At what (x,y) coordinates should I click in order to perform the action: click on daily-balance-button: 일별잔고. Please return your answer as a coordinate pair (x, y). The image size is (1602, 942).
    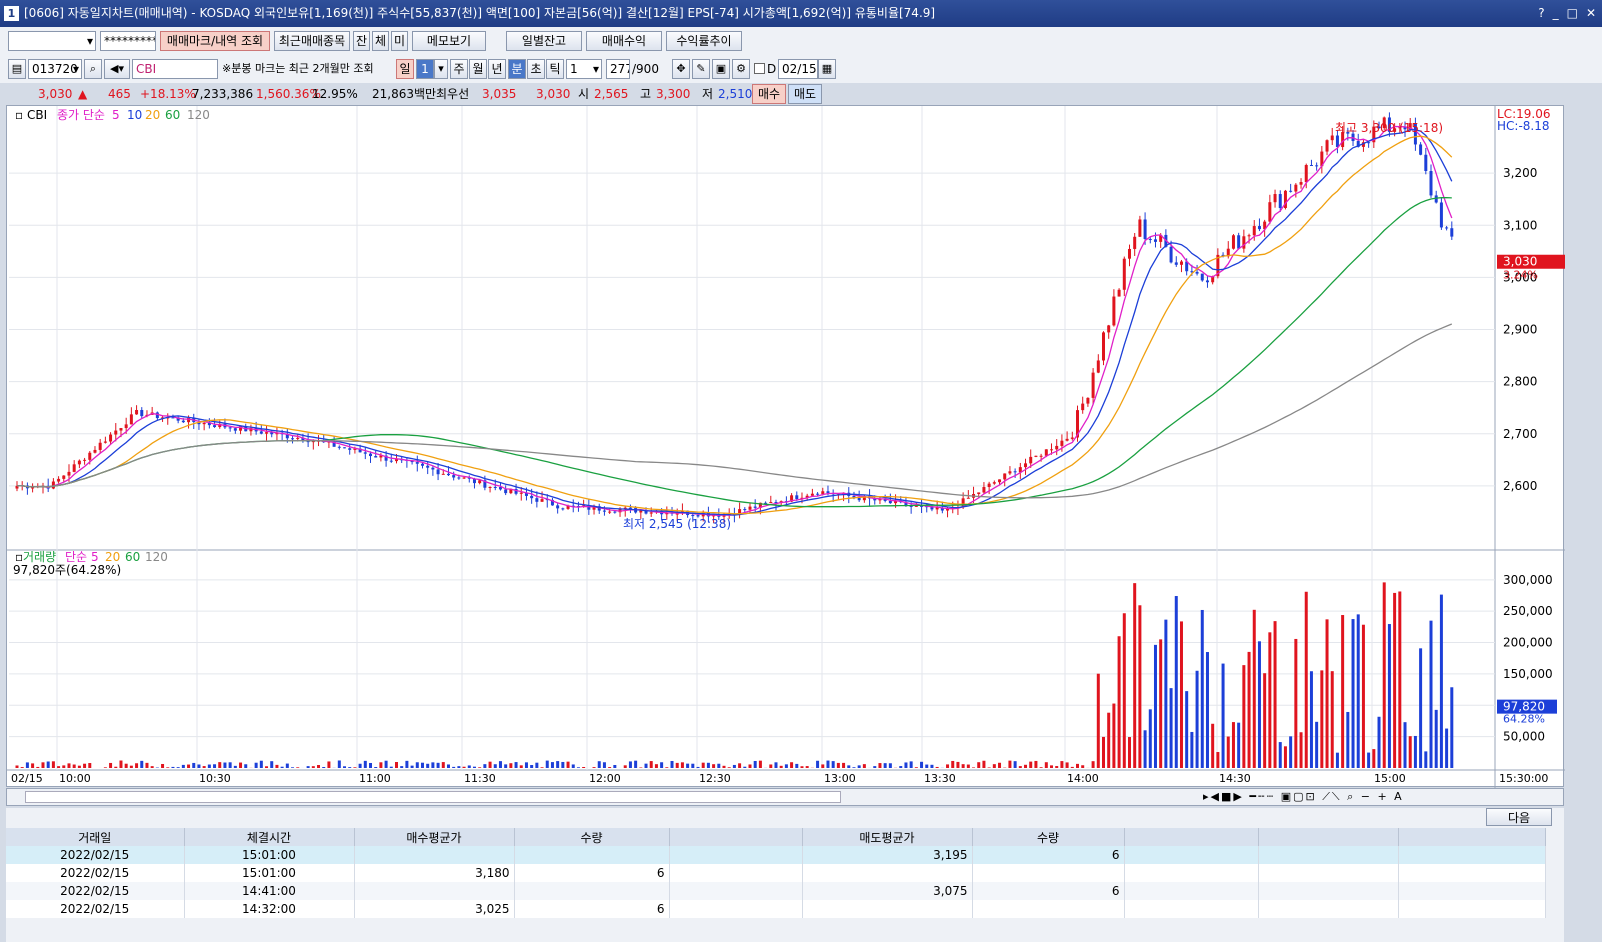
    Looking at the image, I should click on (544, 41).